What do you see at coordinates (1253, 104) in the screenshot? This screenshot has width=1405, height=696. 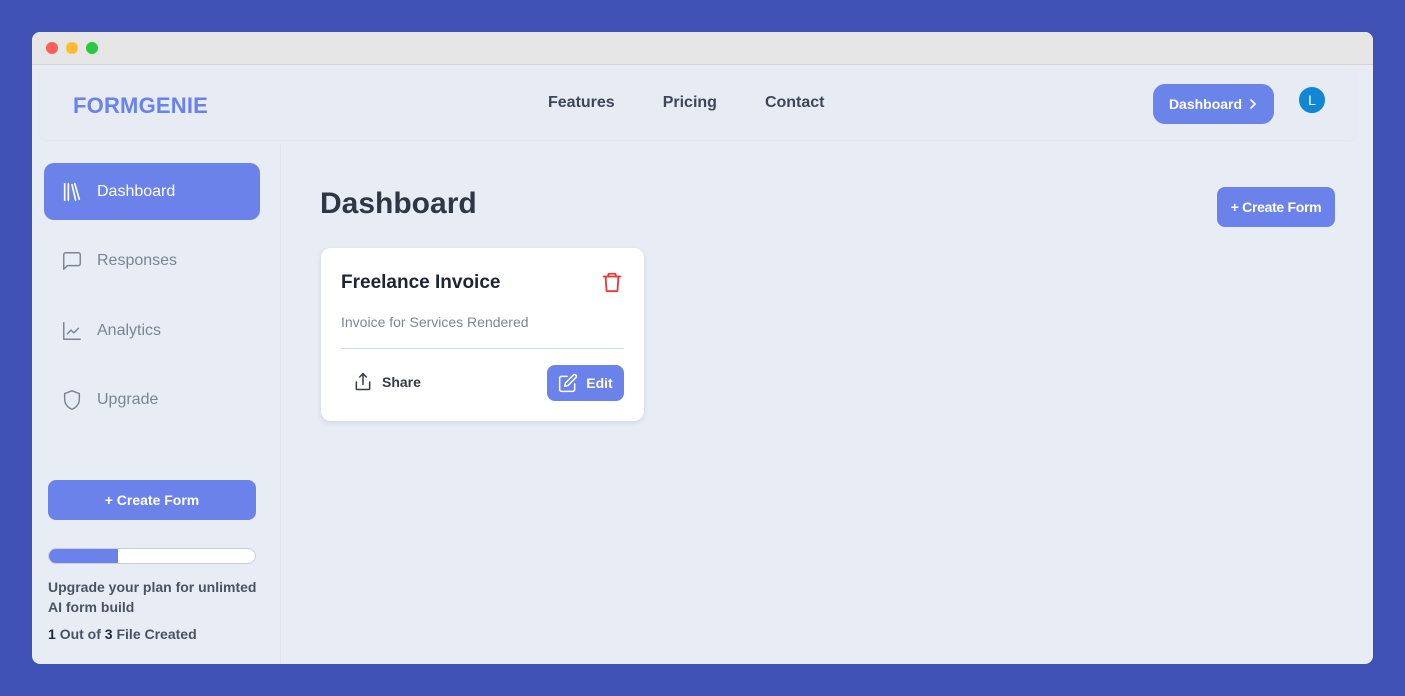 I see `chevron-right-icon` at bounding box center [1253, 104].